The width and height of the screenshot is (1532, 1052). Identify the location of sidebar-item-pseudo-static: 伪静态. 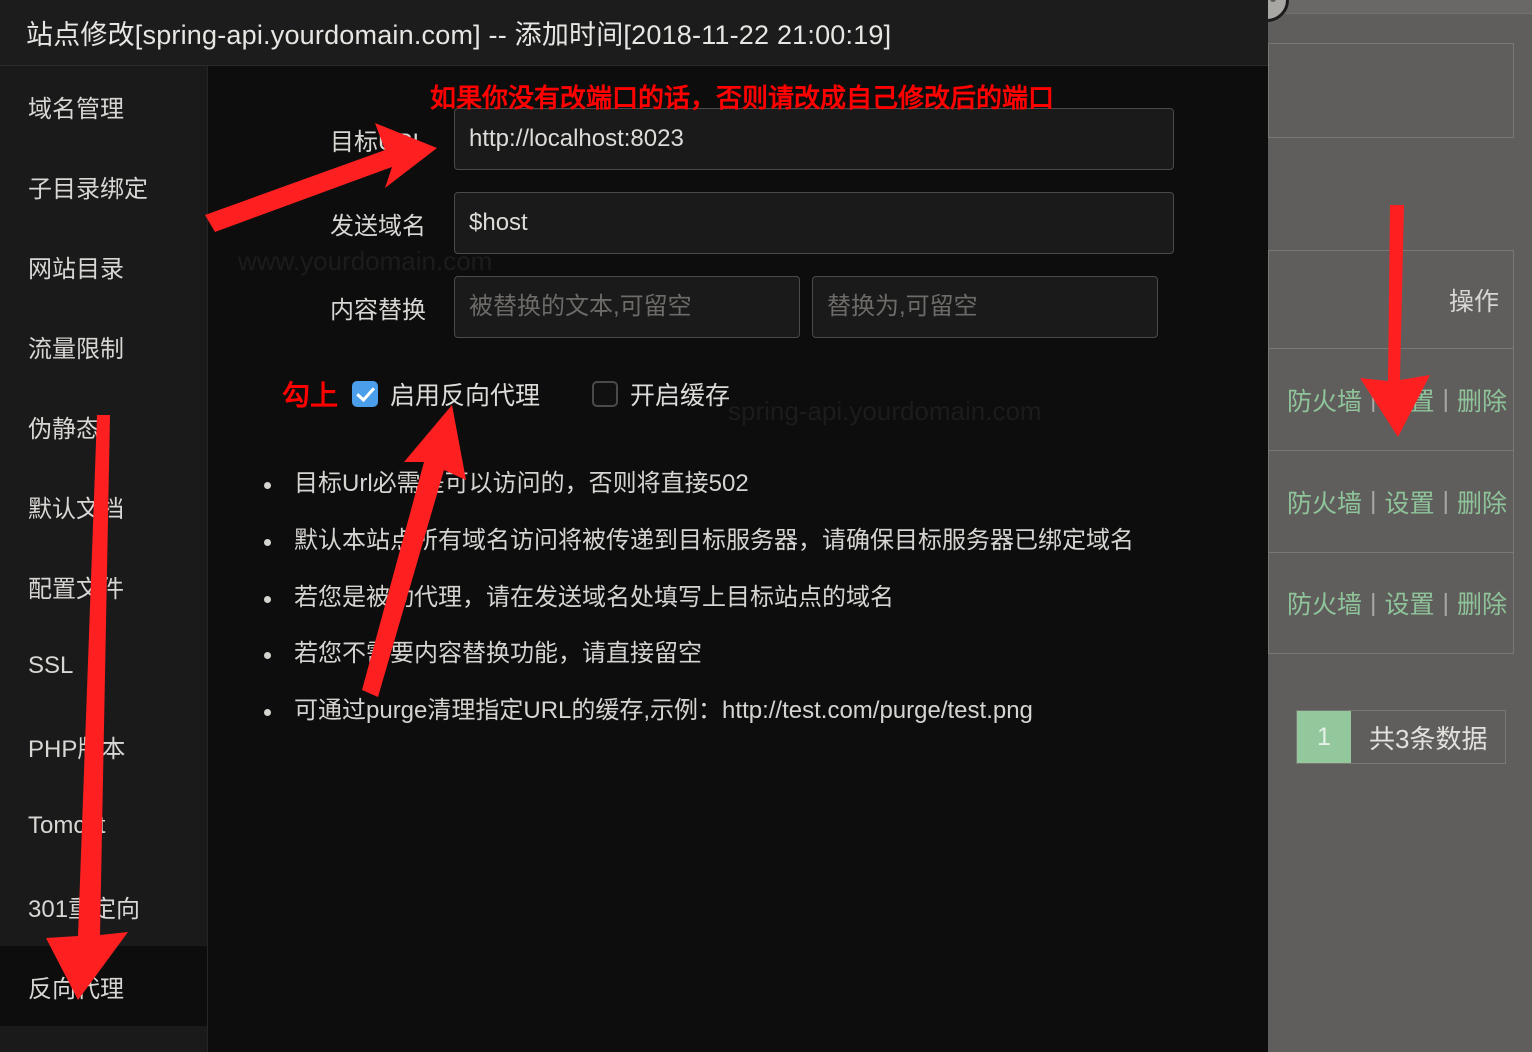
(103, 426).